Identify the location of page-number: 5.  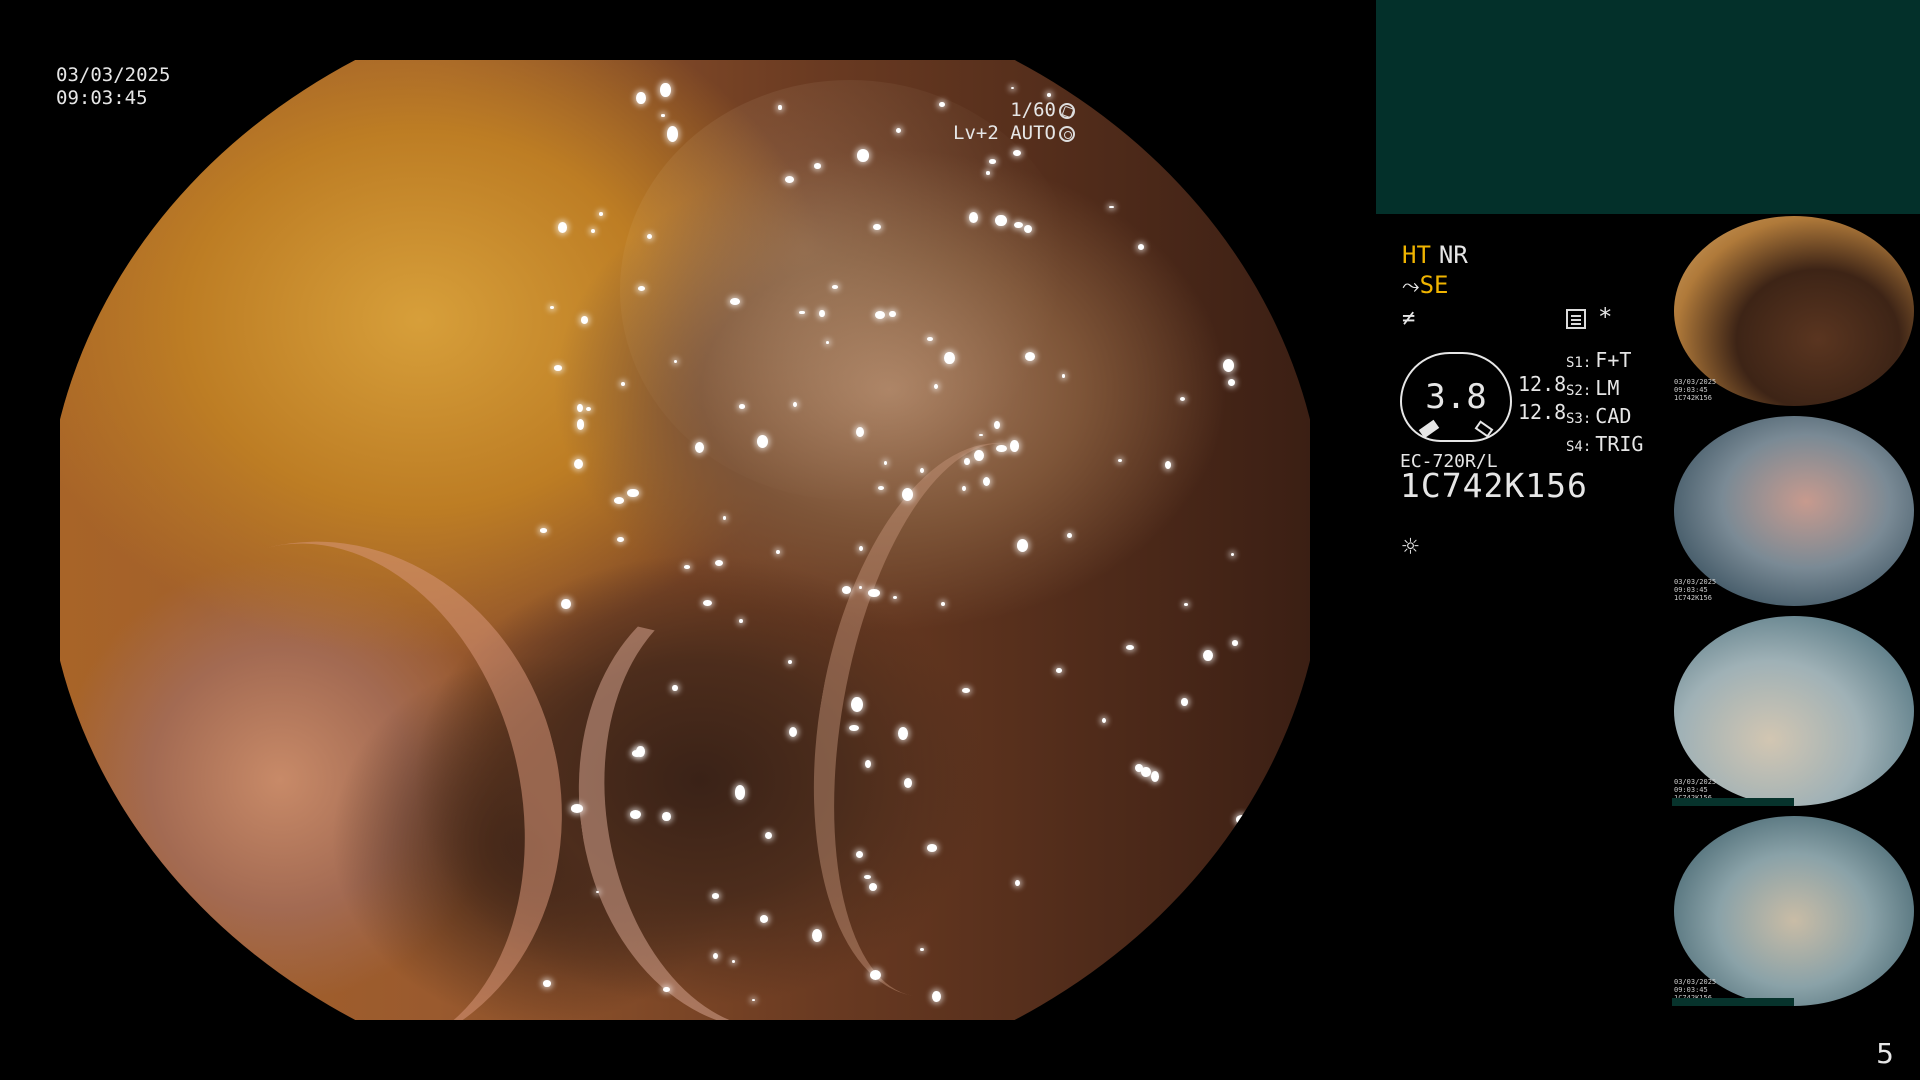
(1885, 1053).